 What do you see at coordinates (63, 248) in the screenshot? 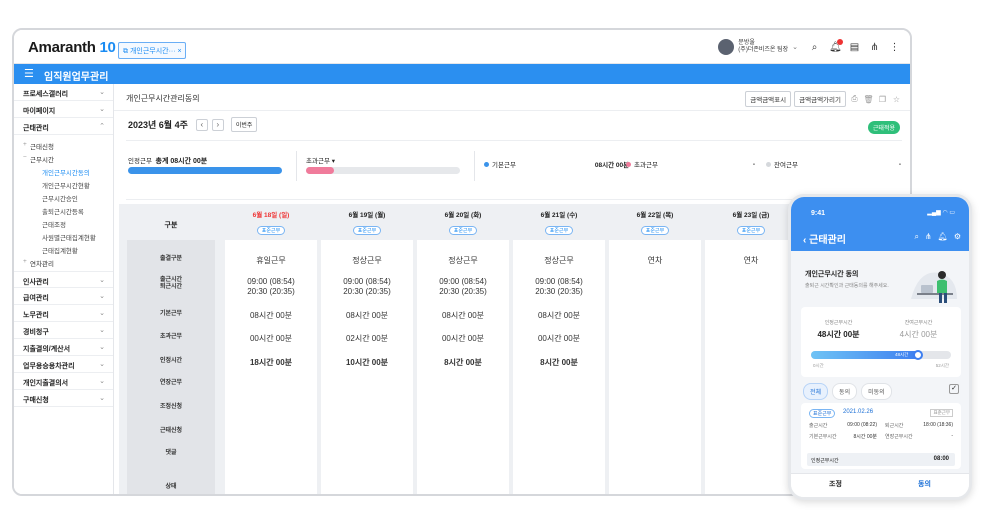
I see `sidebar-l2-summary: 근태집계현황` at bounding box center [63, 248].